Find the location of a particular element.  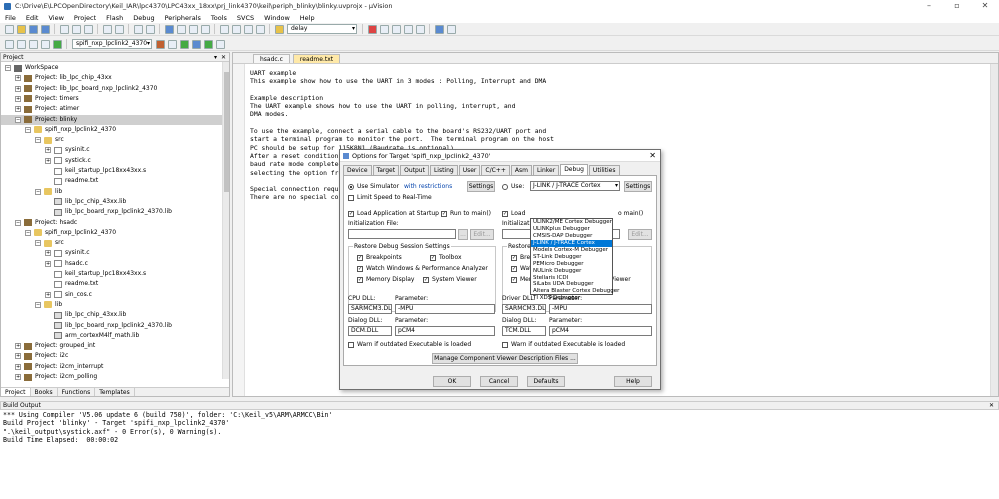

tree-item: keil_startup_lpc18xx43xx.s is located at coordinates (95, 274).